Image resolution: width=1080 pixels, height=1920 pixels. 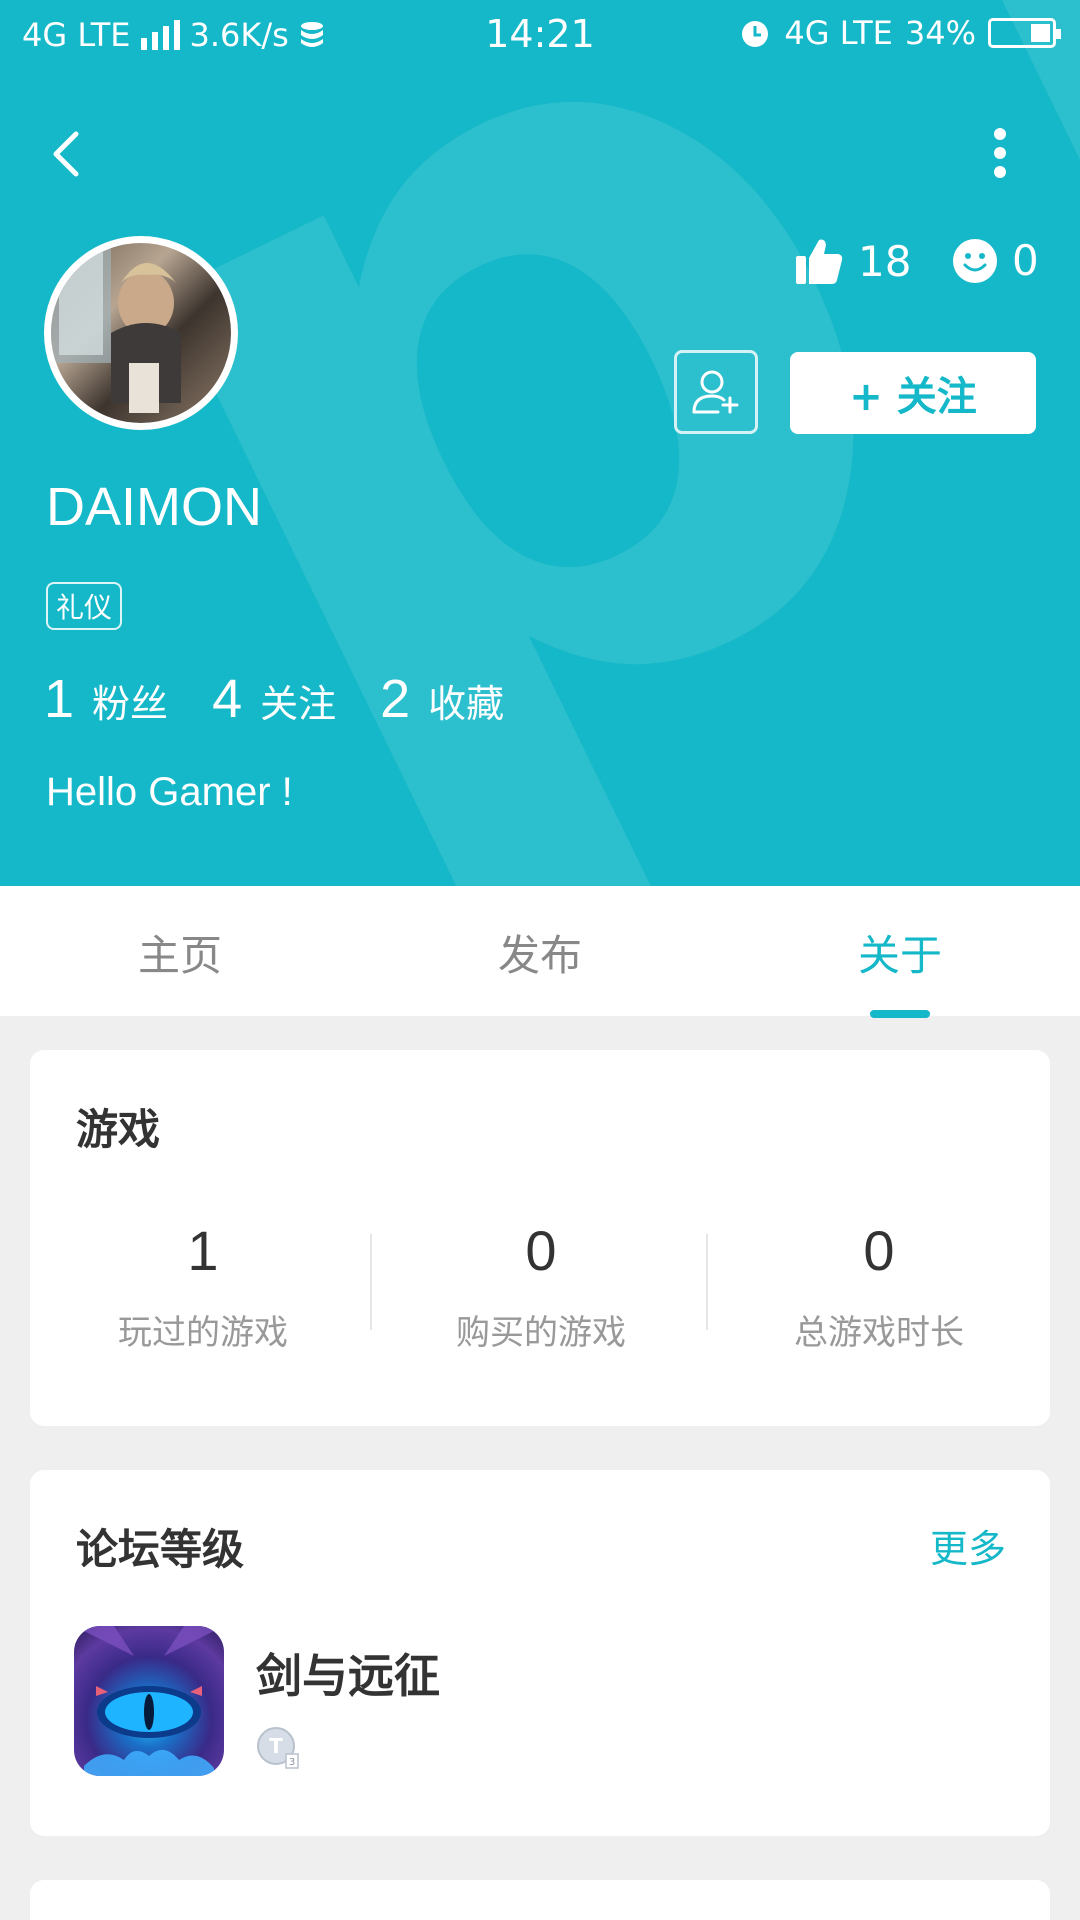 What do you see at coordinates (1025, 260) in the screenshot?
I see `smiles-count: 0` at bounding box center [1025, 260].